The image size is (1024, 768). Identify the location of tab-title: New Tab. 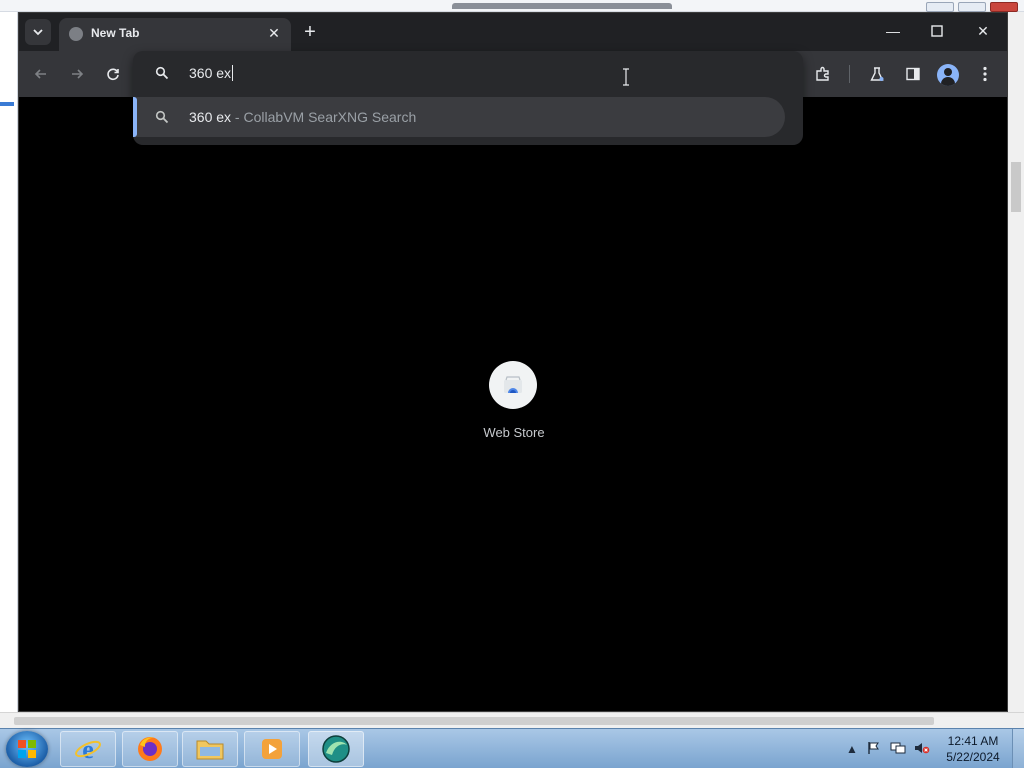
(115, 33).